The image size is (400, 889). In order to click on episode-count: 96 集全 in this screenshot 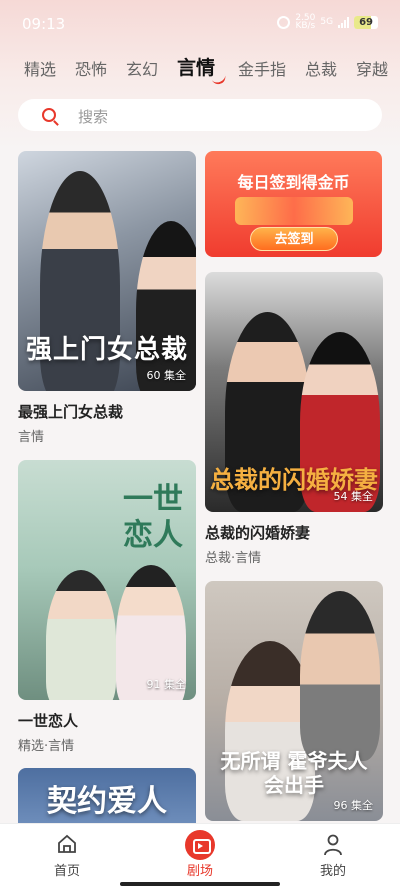, I will do `click(353, 805)`.